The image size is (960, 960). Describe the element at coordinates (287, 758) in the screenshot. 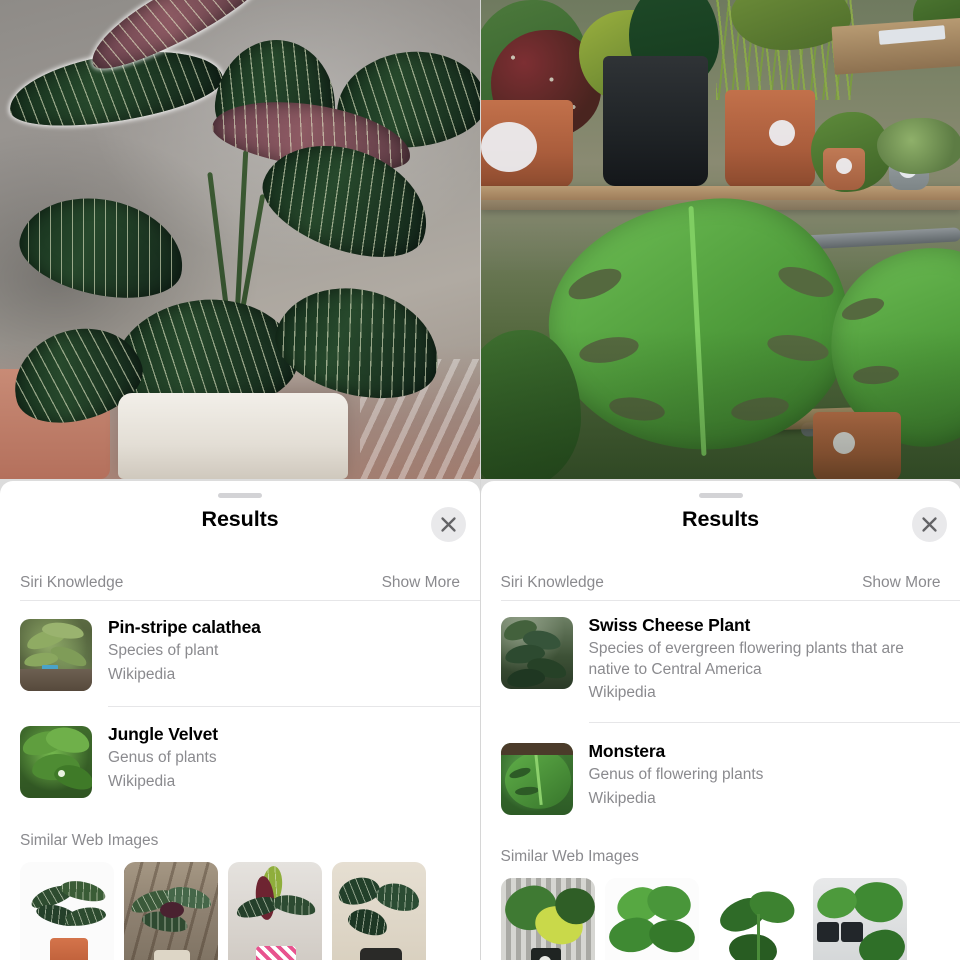

I see `result-text: Jungle Velvet Genus of plants Wikipedia` at that location.